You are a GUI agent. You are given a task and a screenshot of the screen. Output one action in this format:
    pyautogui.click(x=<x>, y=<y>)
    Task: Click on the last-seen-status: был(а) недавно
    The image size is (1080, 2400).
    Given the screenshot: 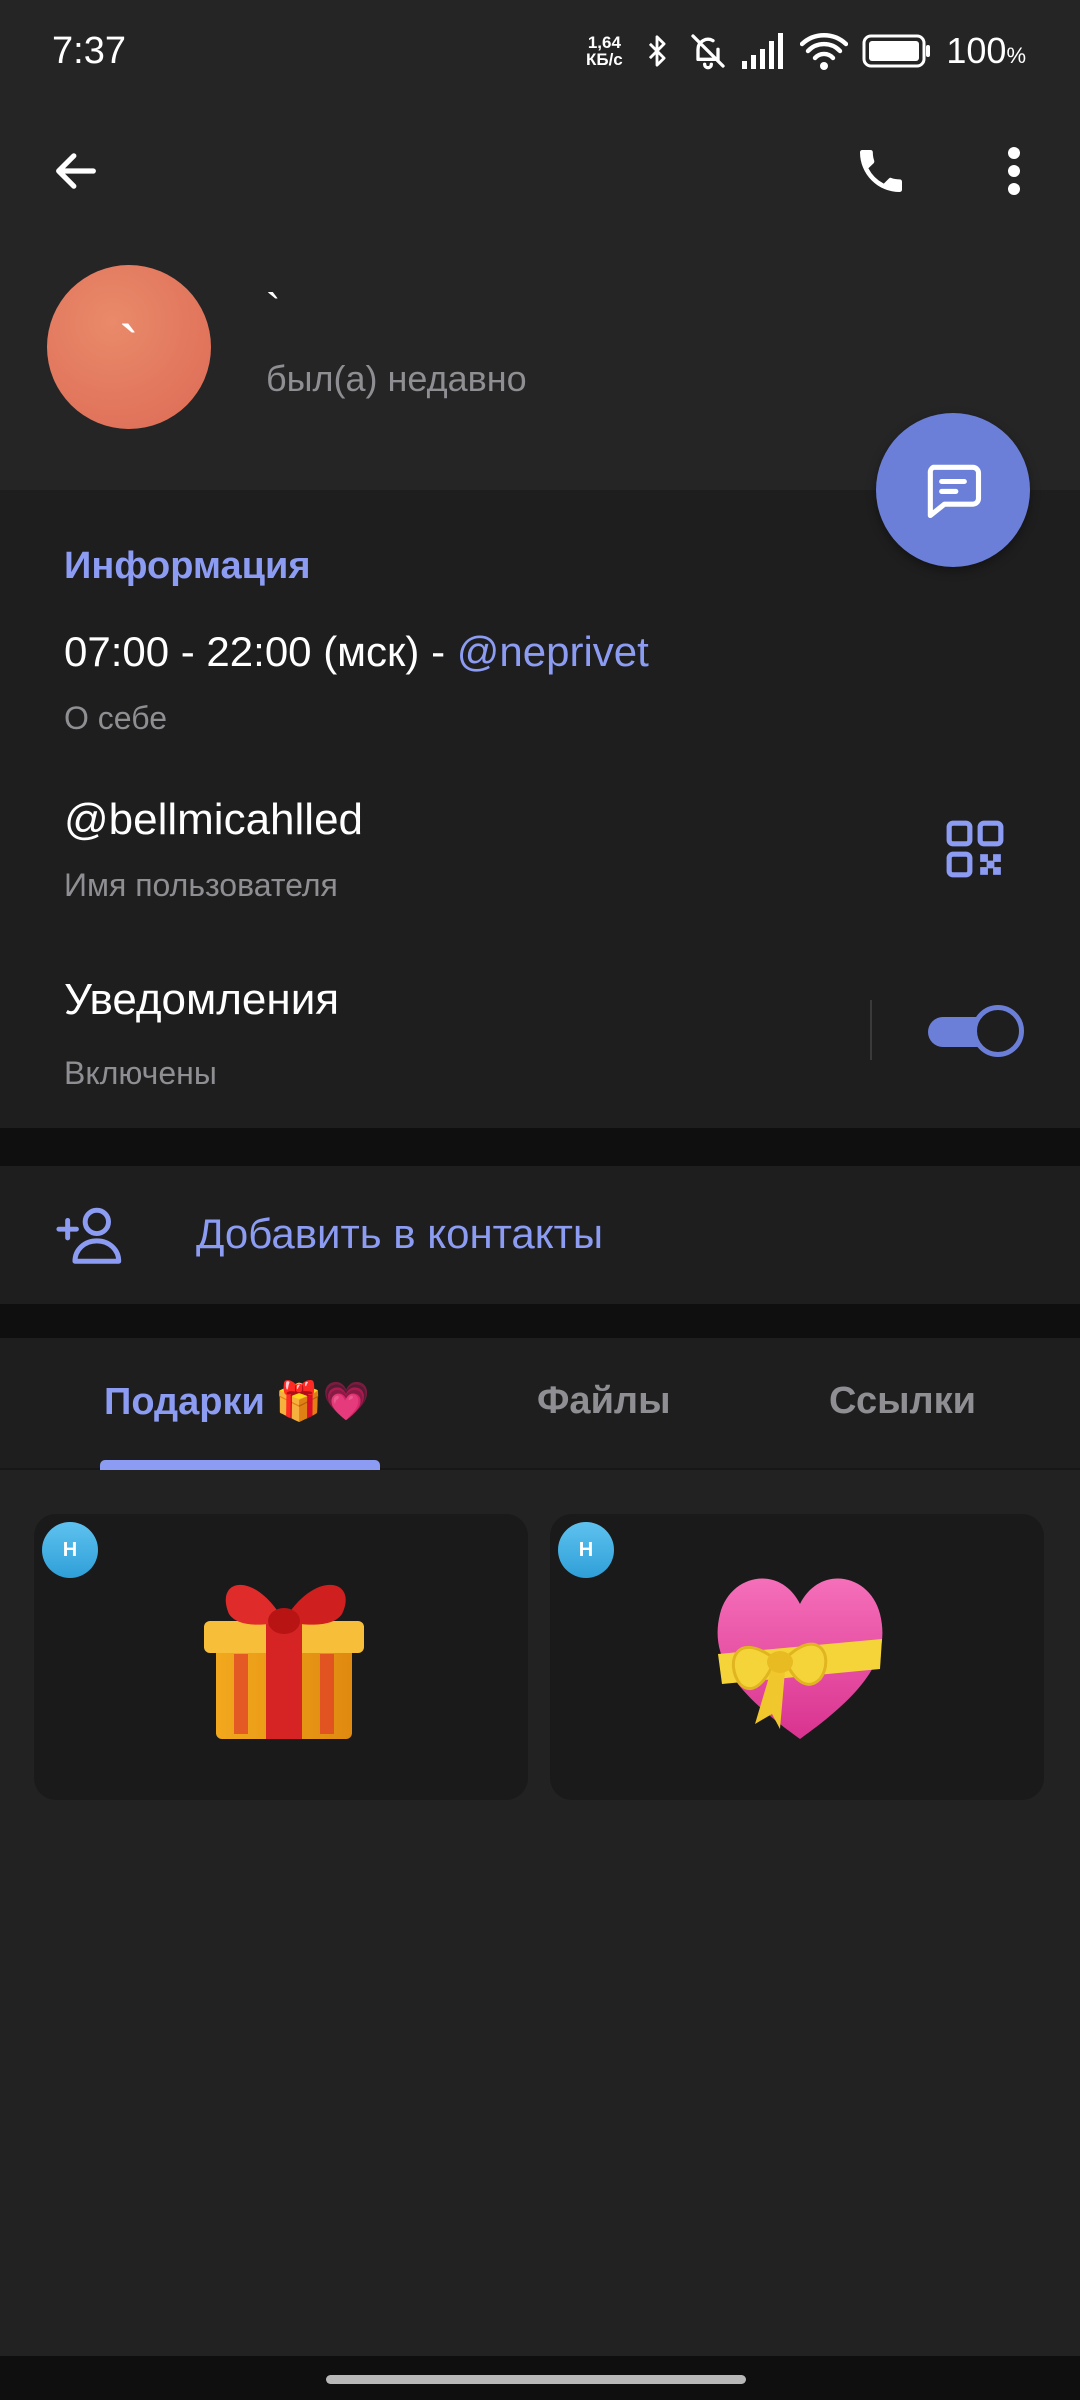 What is the action you would take?
    pyautogui.click(x=396, y=378)
    